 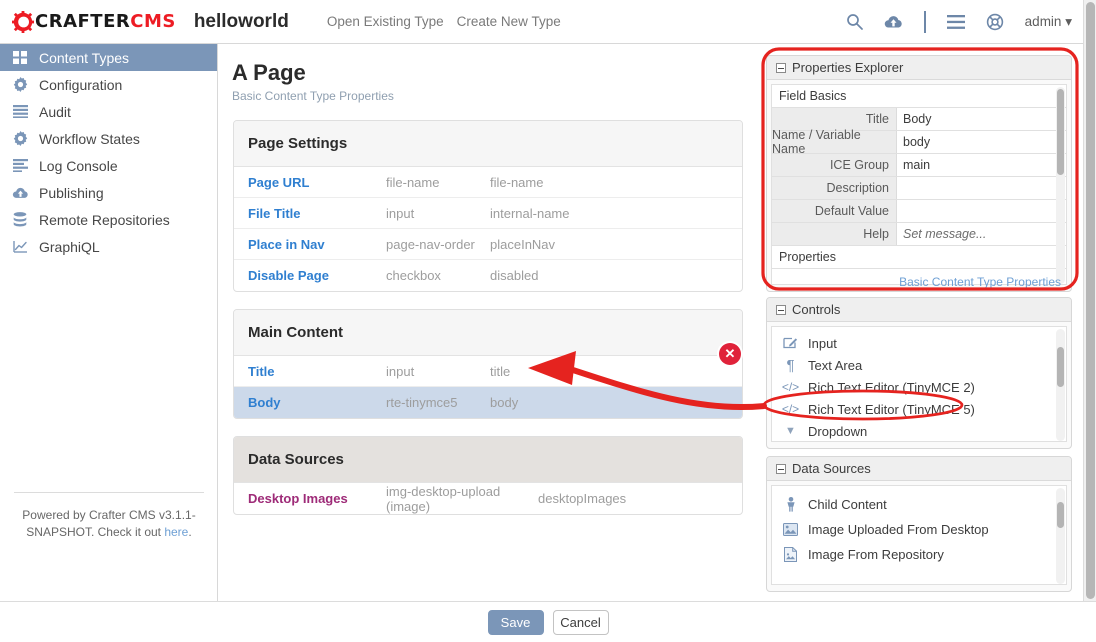 What do you see at coordinates (488, 213) in the screenshot?
I see `table-row: File Title input internal-name` at bounding box center [488, 213].